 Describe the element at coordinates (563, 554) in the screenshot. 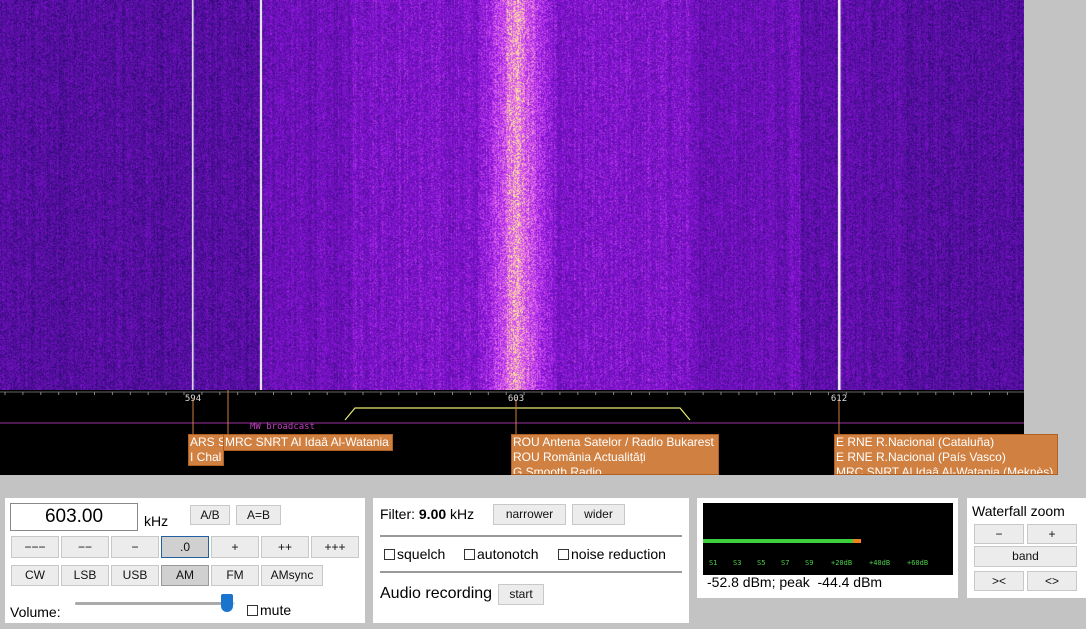

I see `noise-reduction-checkbox` at that location.